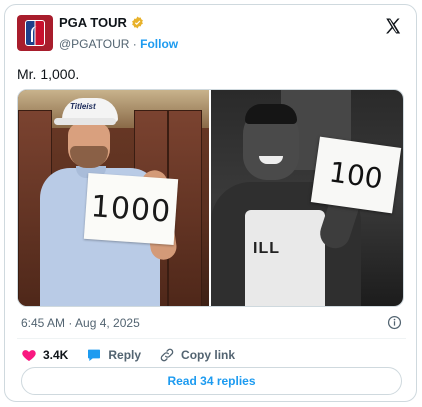 This screenshot has height=407, width=422. Describe the element at coordinates (211, 381) in the screenshot. I see `read-replies-button: Read 34 replies` at that location.